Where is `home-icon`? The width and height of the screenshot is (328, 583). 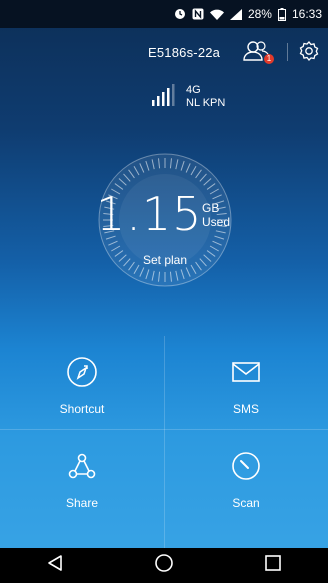
home-icon is located at coordinates (164, 565).